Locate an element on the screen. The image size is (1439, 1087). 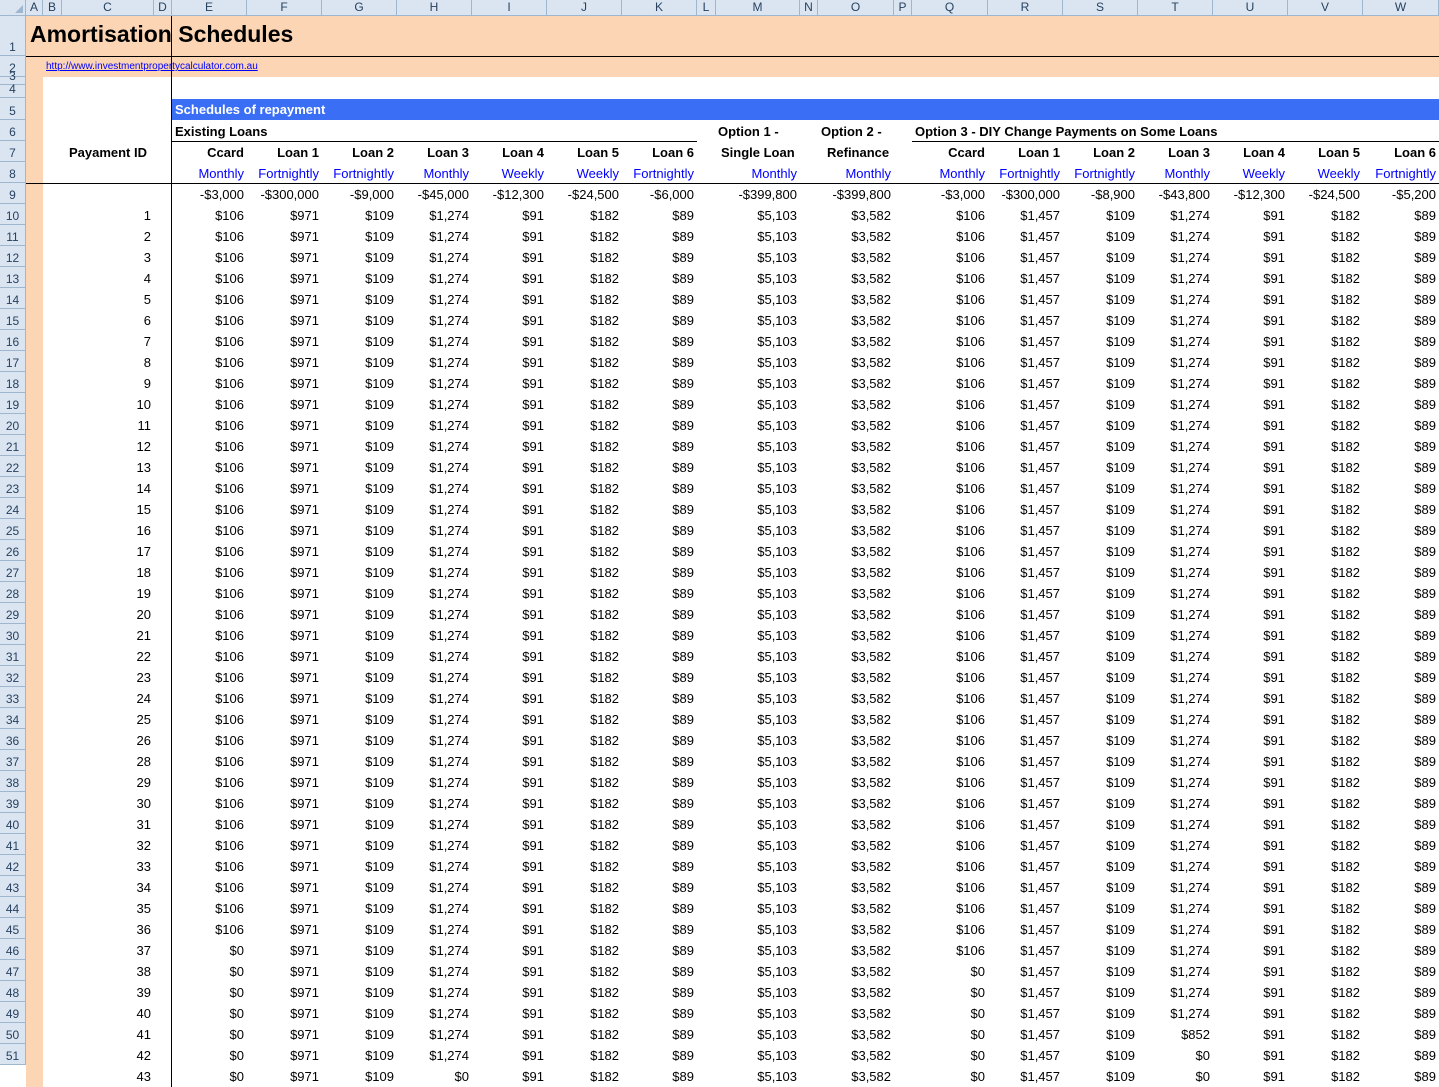
payment-id: 41 is located at coordinates (108, 1034).